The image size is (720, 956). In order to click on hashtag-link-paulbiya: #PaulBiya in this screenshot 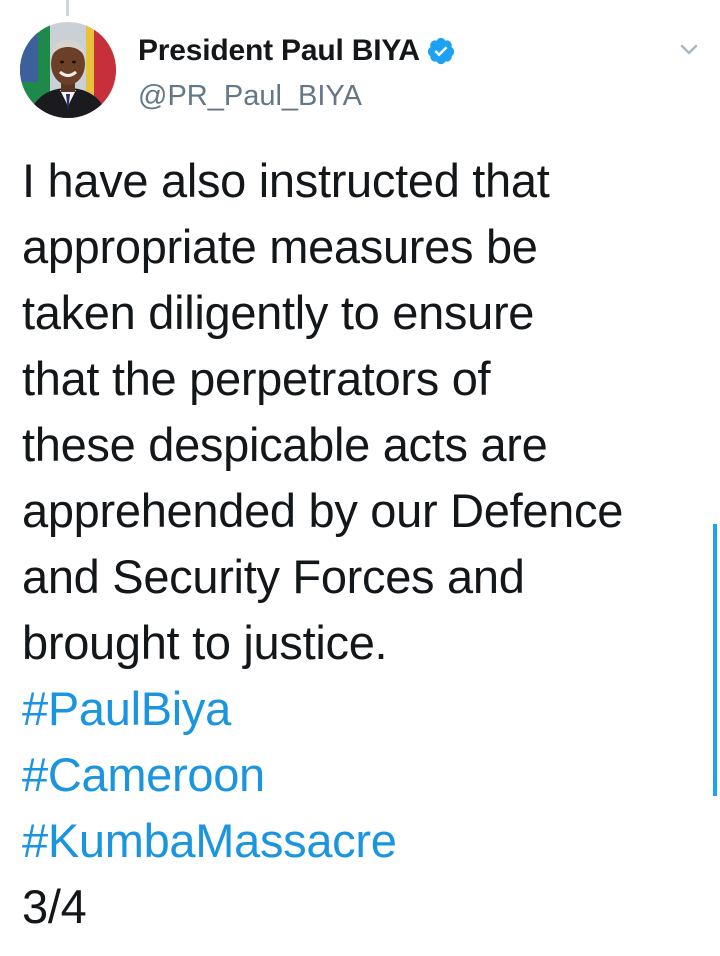, I will do `click(367, 709)`.